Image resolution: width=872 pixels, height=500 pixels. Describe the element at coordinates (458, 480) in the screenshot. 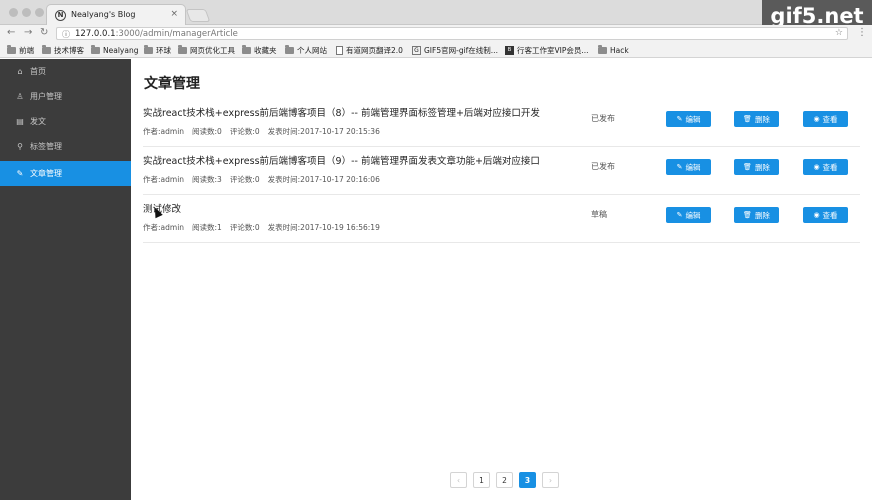

I see `prev-page-button: ‹` at that location.